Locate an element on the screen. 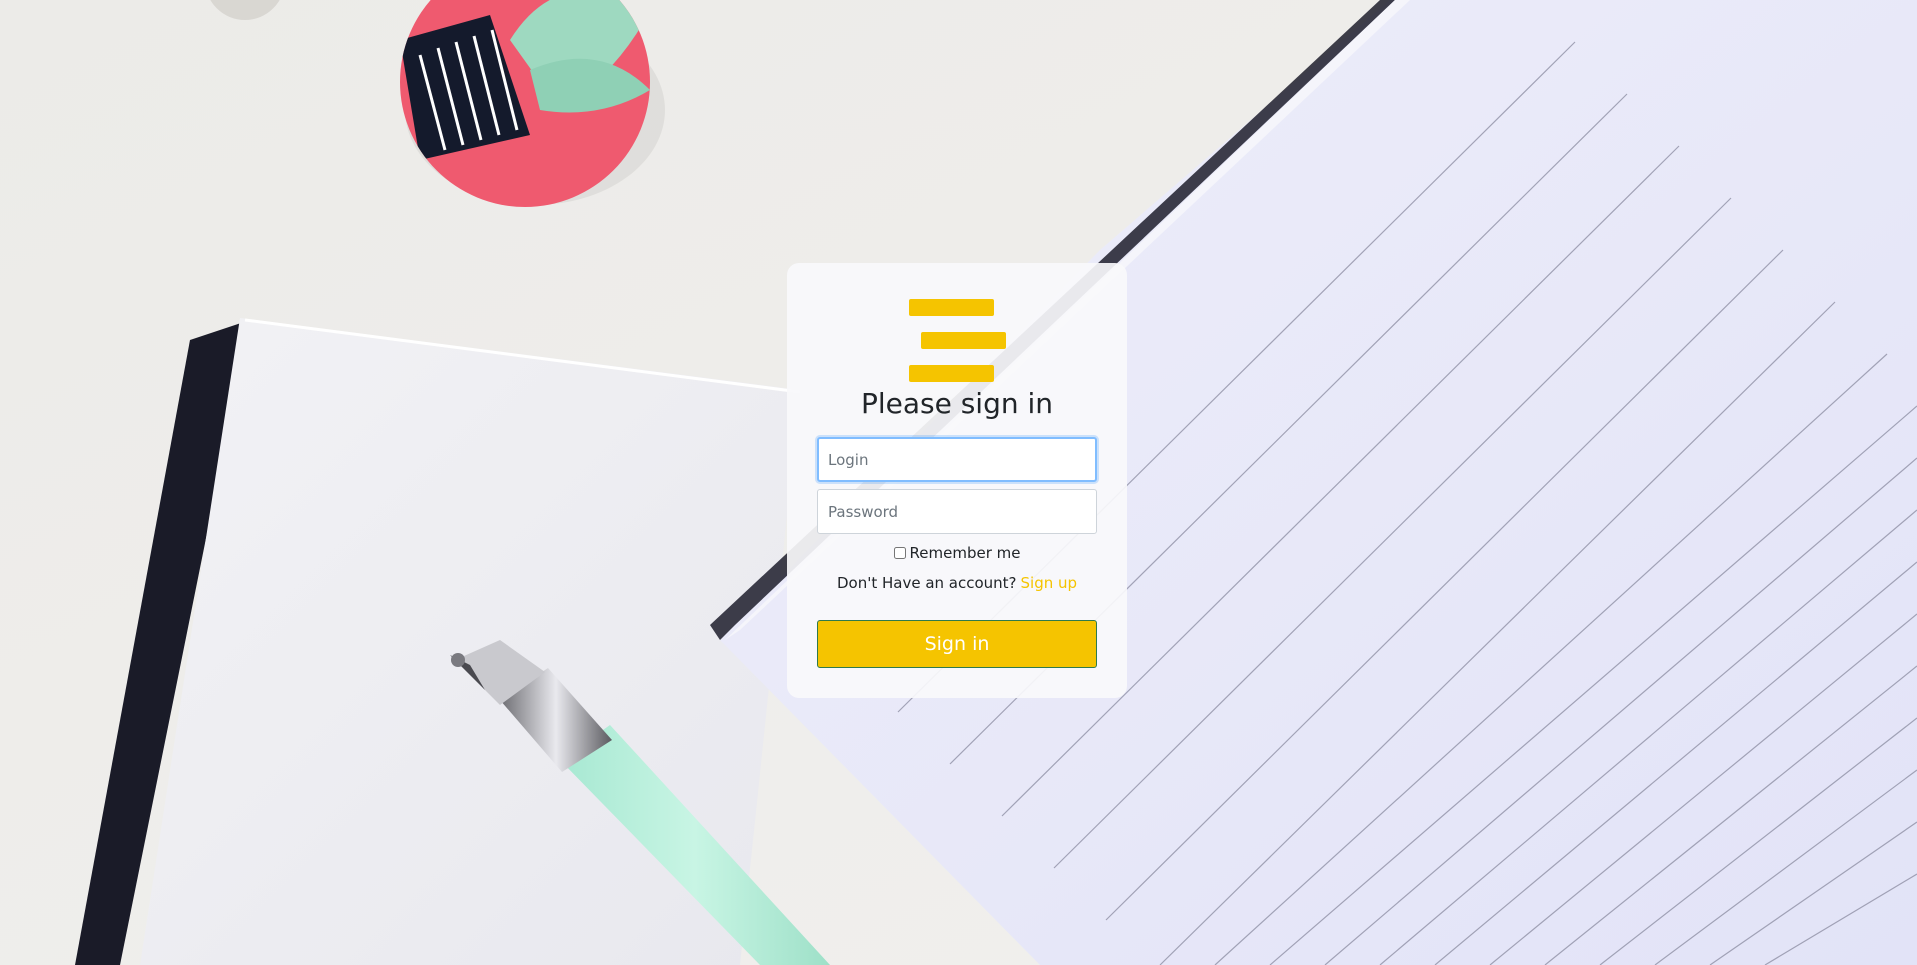 The width and height of the screenshot is (1917, 965). page-title: Please sign in is located at coordinates (957, 403).